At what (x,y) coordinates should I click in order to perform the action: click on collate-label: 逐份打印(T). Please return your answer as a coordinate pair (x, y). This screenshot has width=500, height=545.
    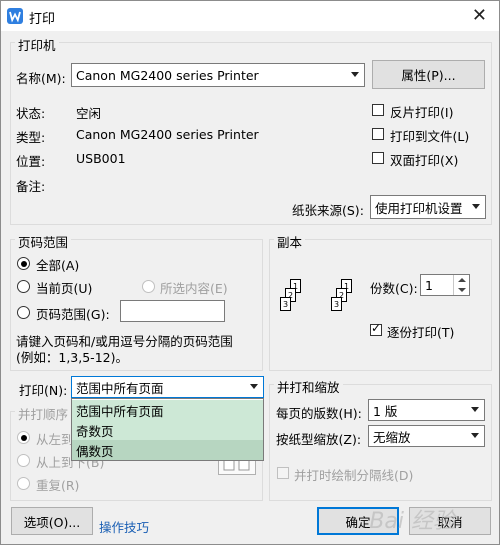
    Looking at the image, I should click on (421, 332).